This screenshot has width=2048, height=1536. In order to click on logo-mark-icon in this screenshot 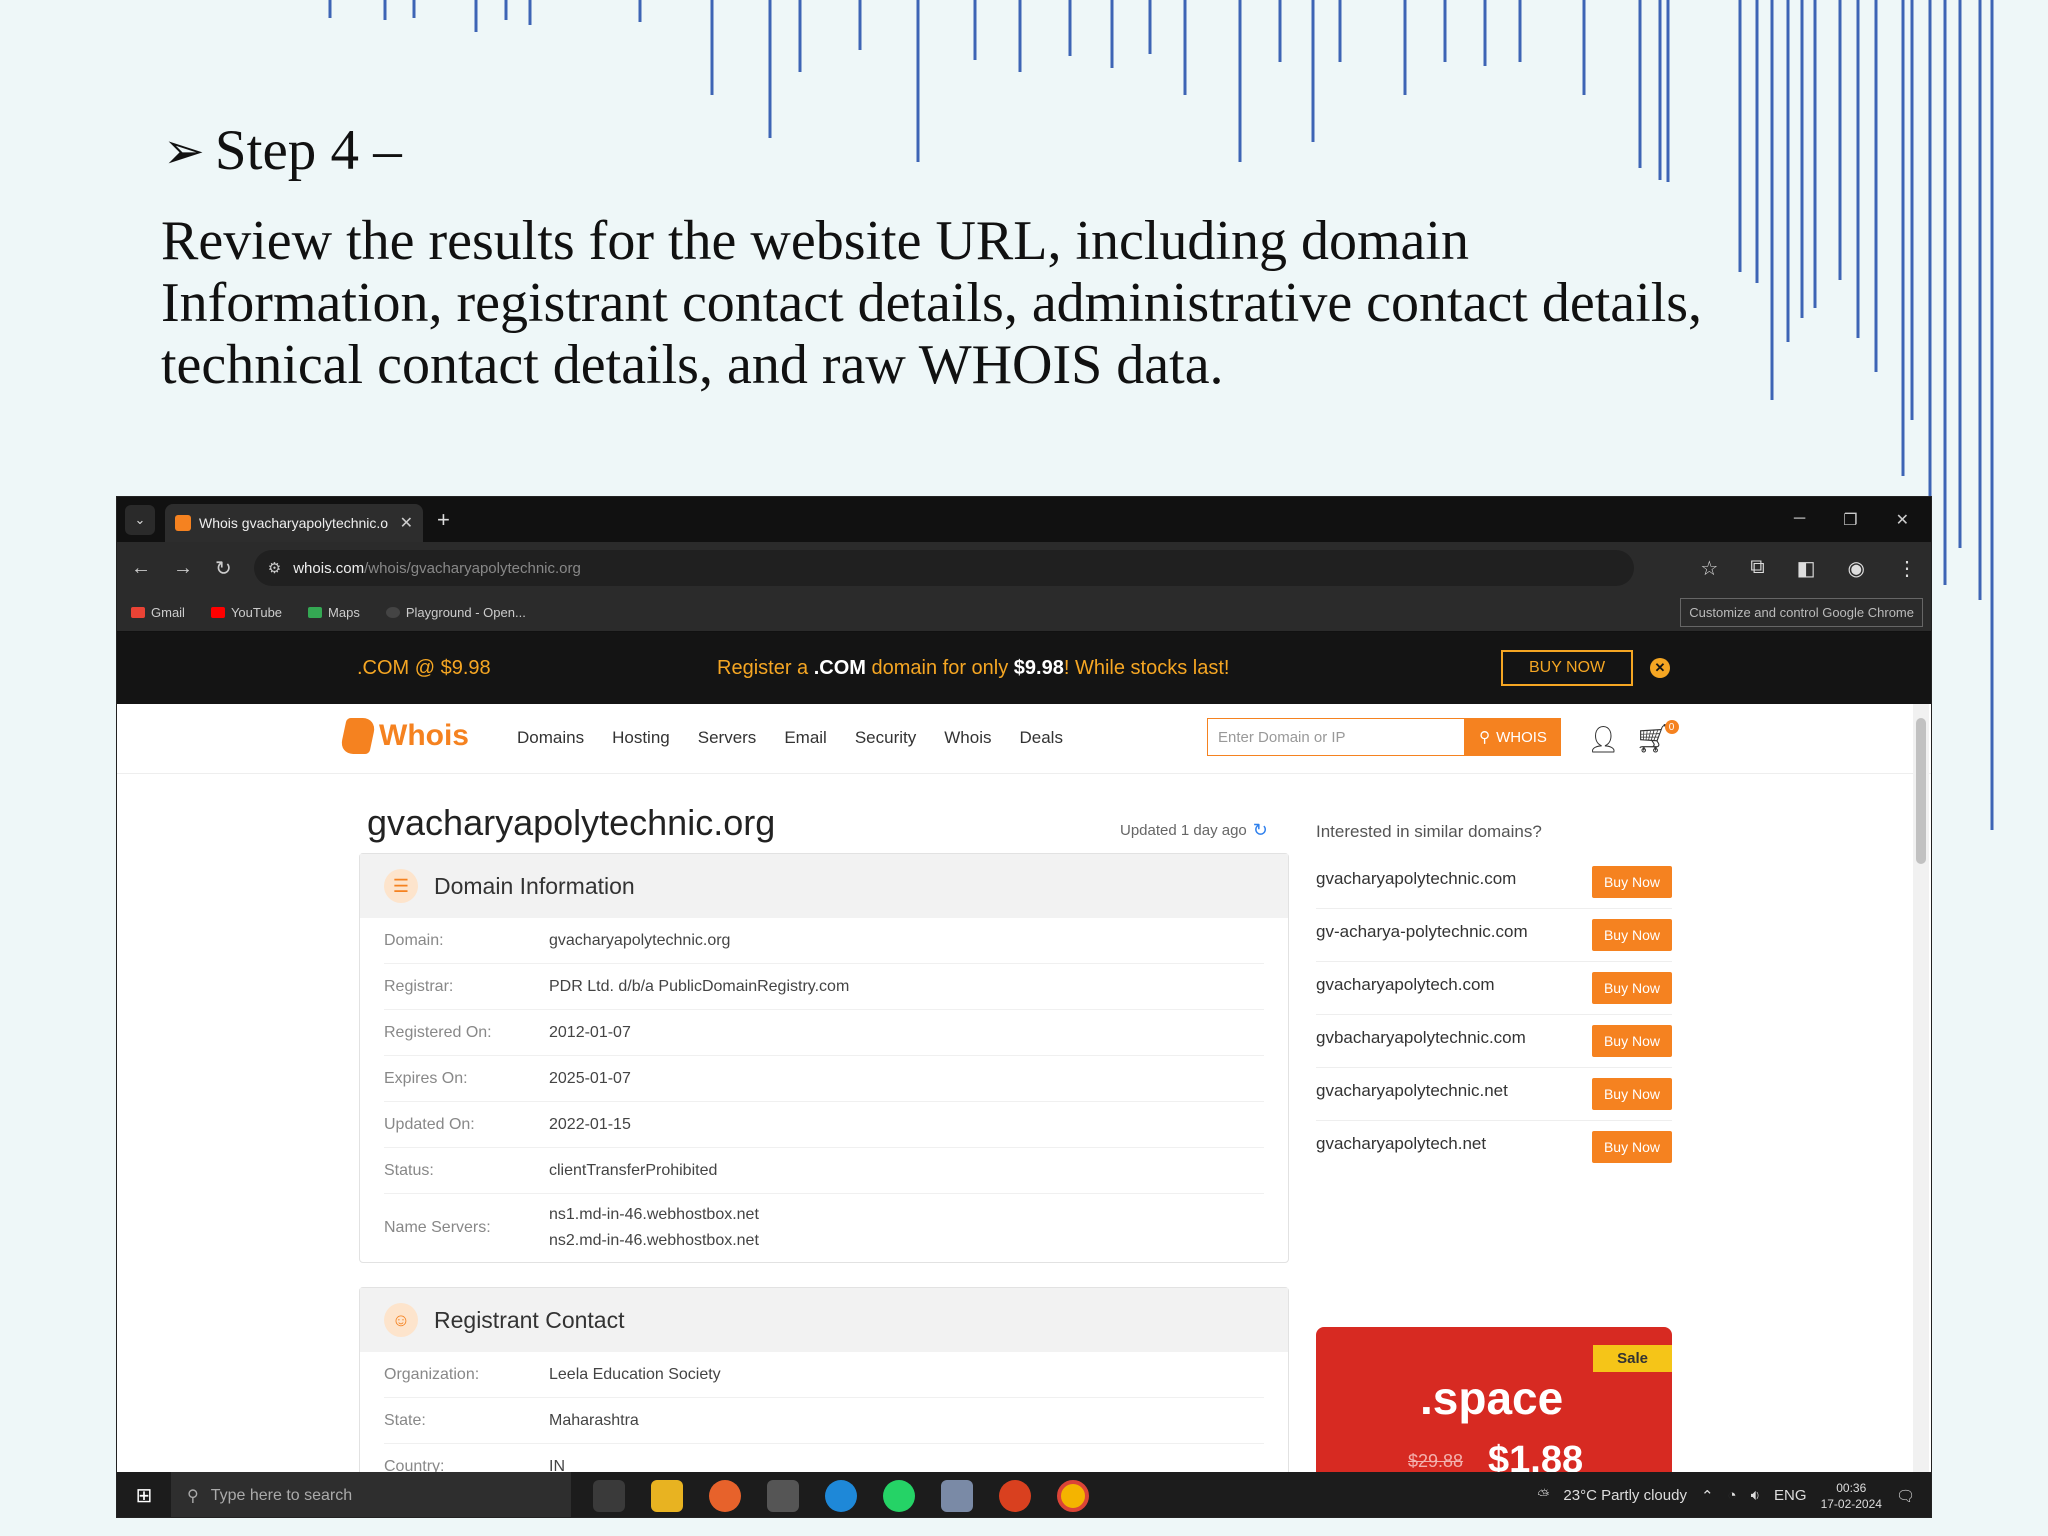, I will do `click(358, 736)`.